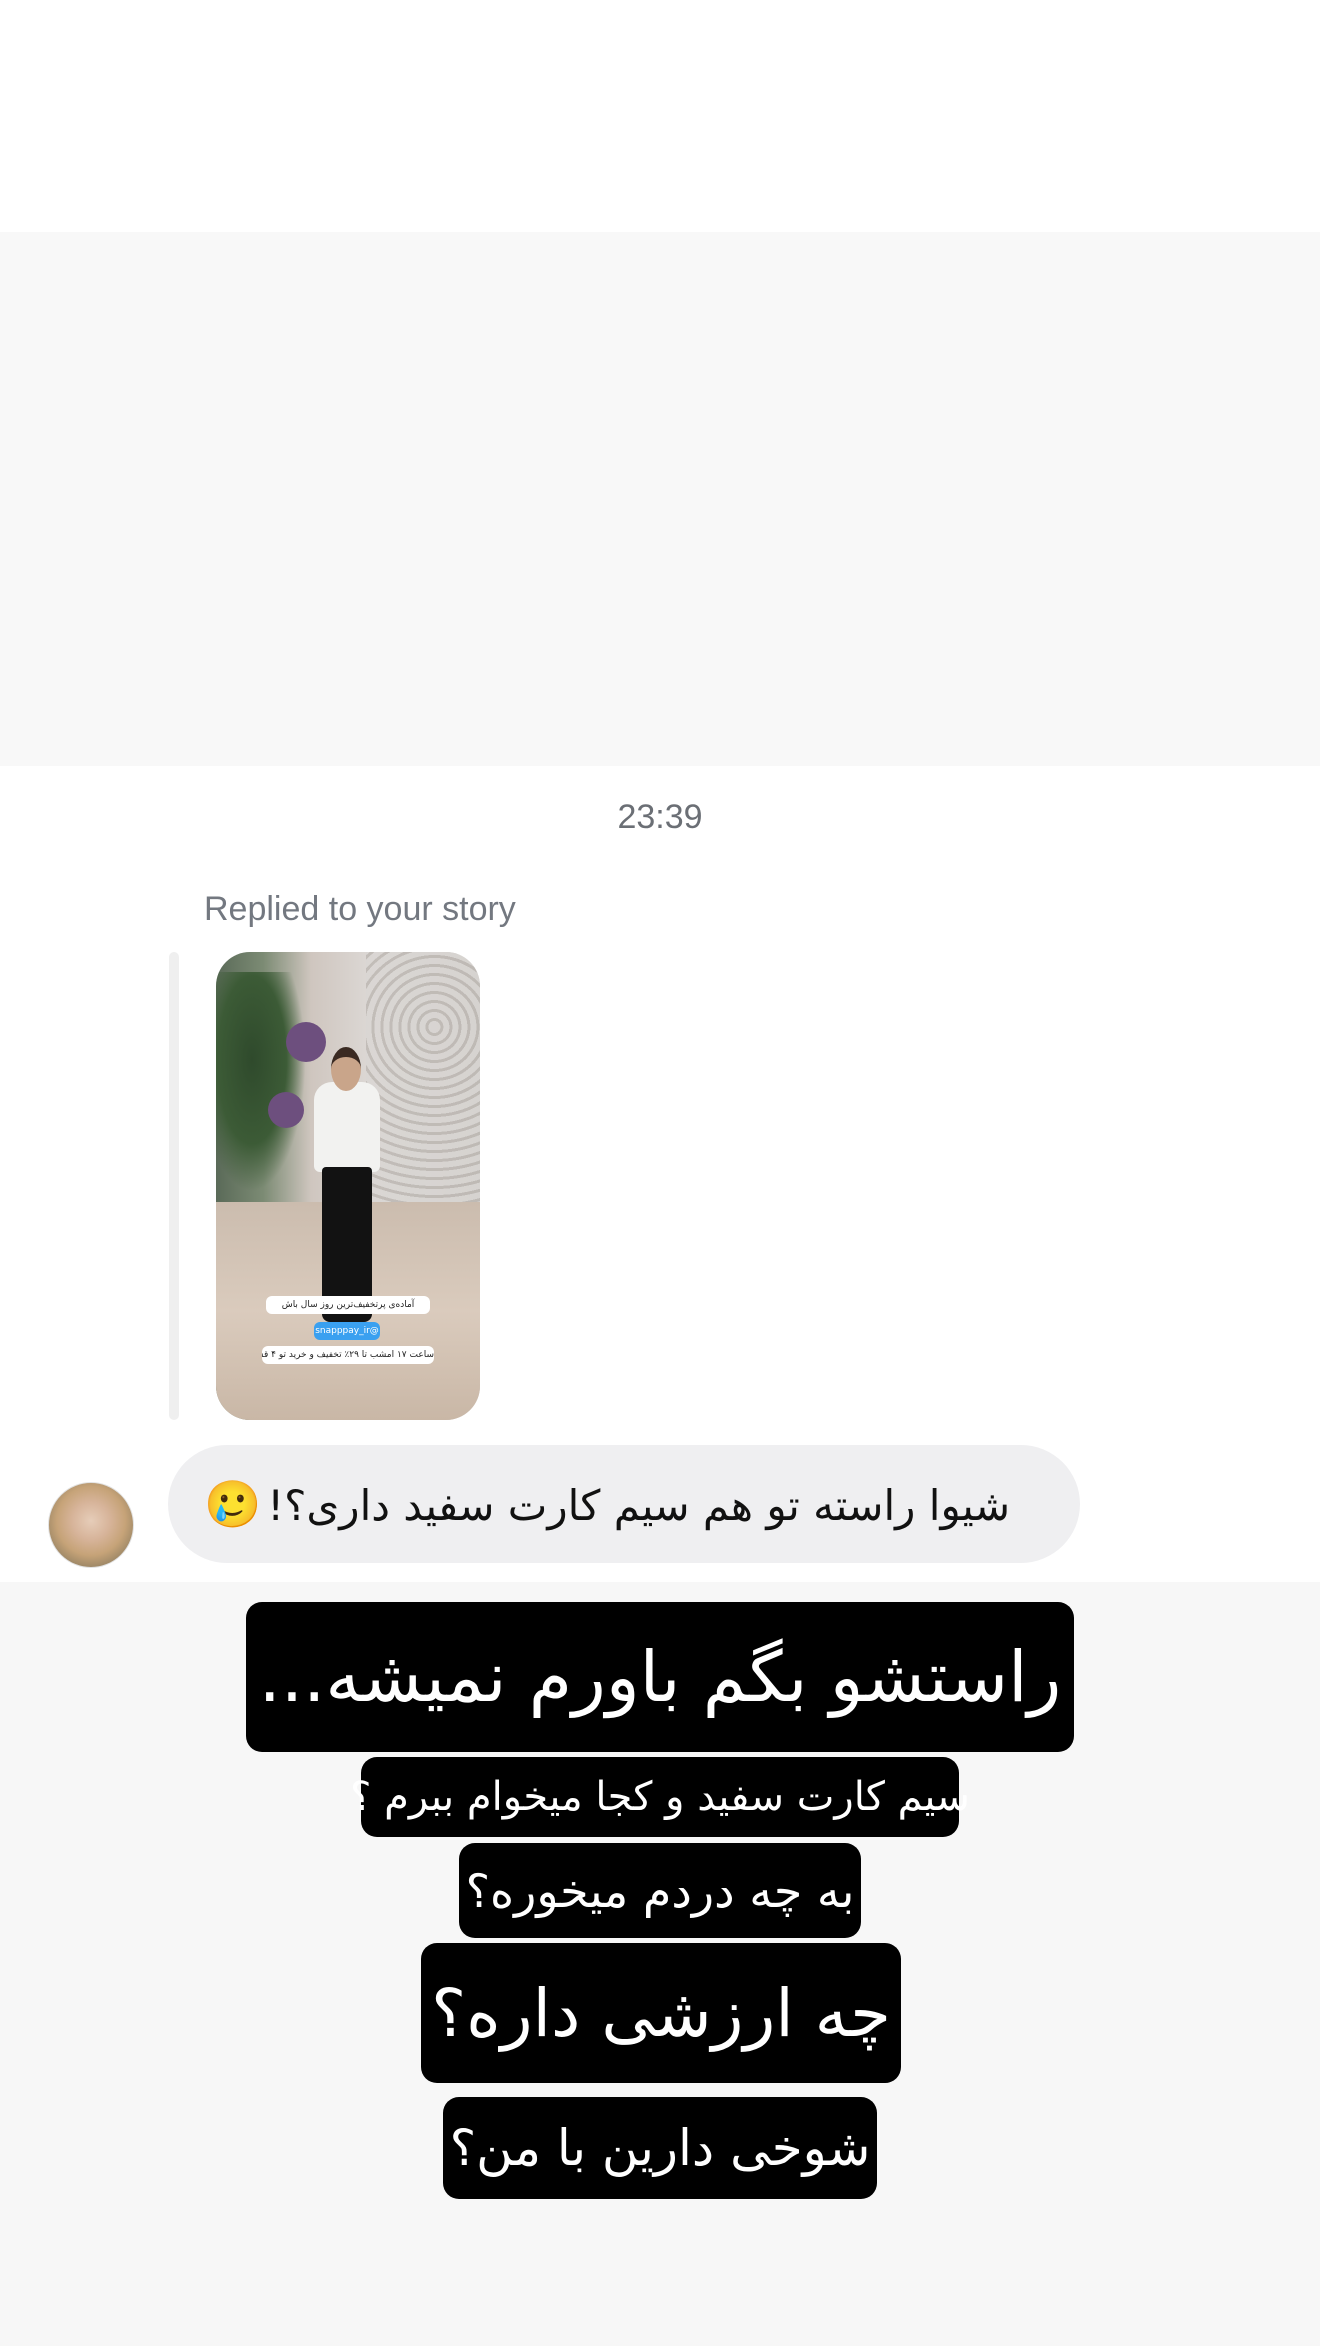 The height and width of the screenshot is (2346, 1320). I want to click on replied-to-story-label: Replied to your story, so click(360, 909).